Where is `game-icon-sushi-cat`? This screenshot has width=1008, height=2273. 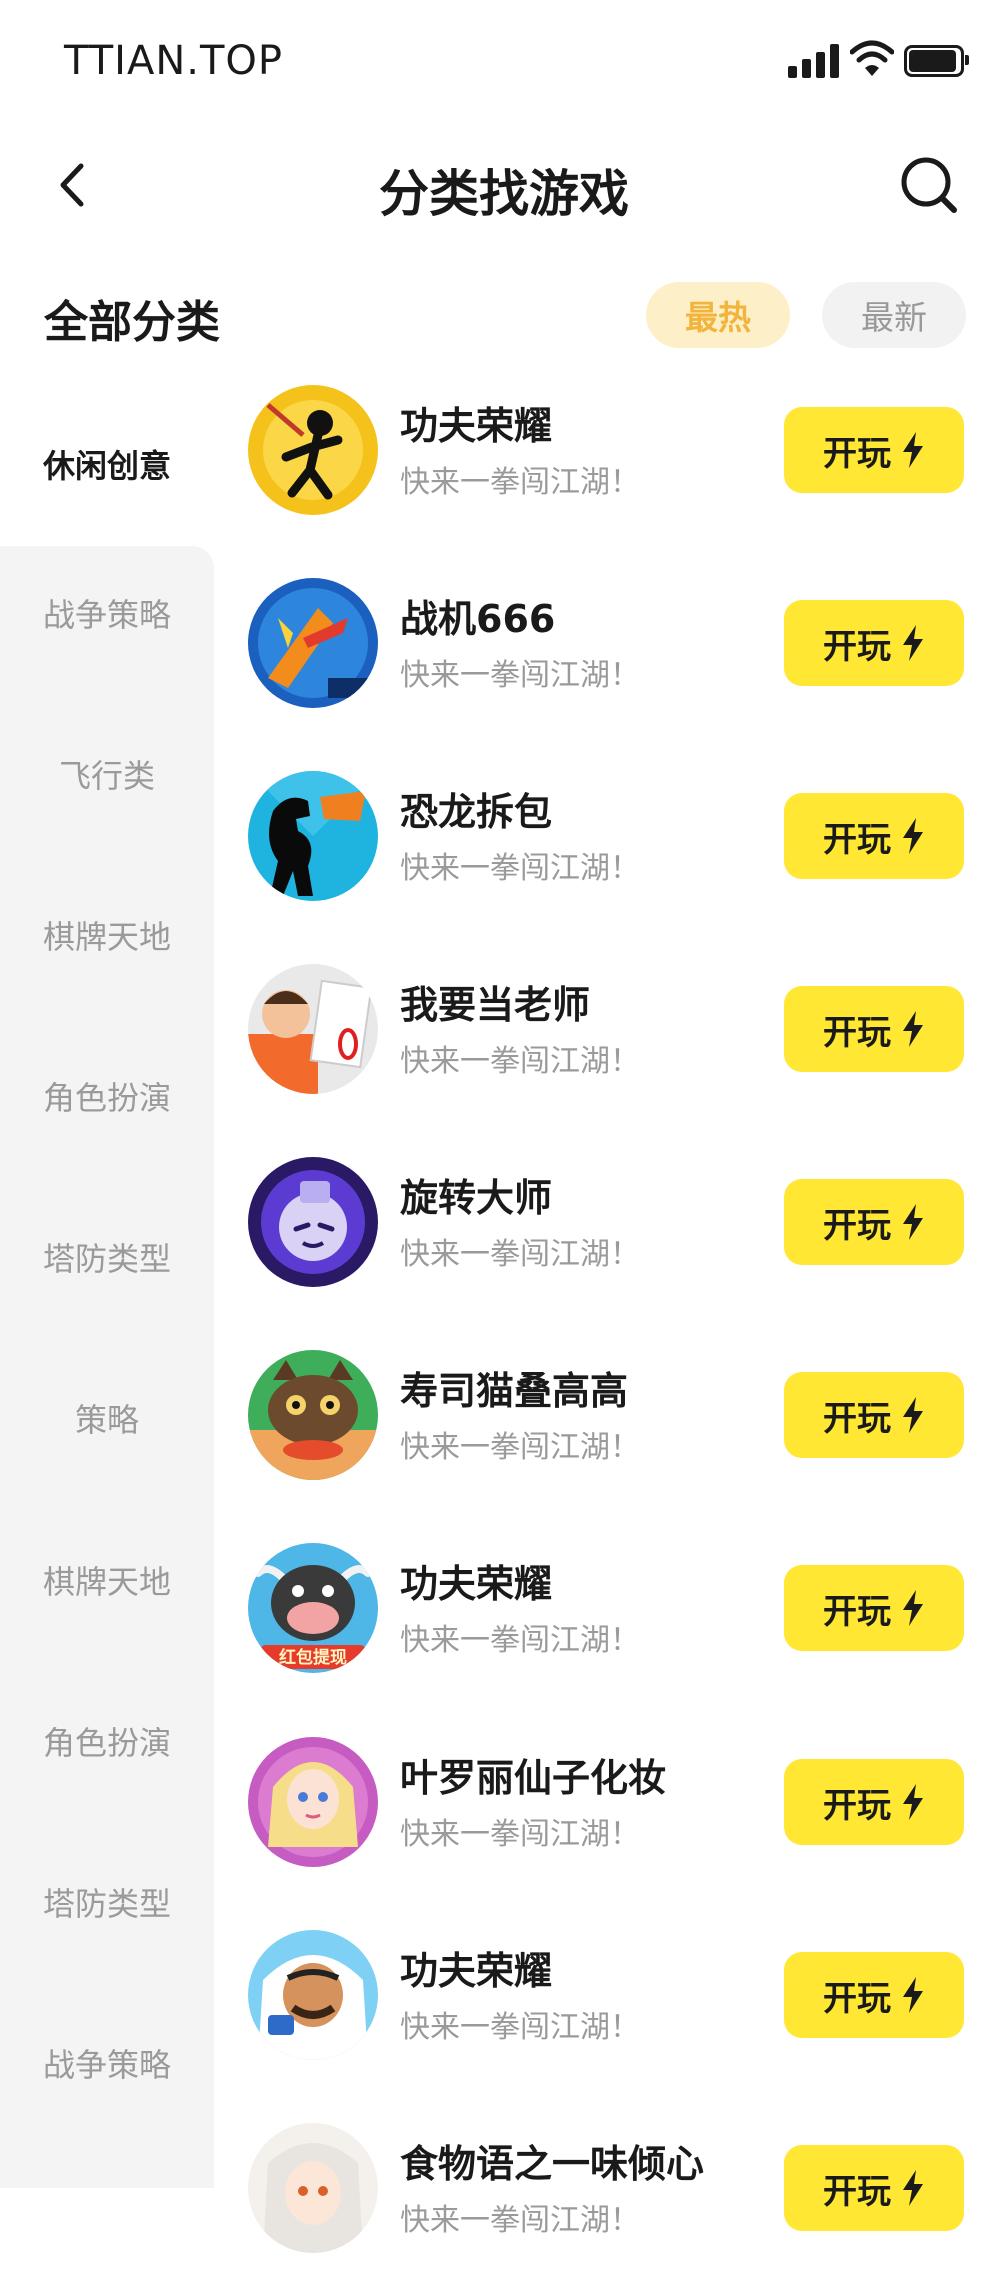
game-icon-sushi-cat is located at coordinates (313, 1415).